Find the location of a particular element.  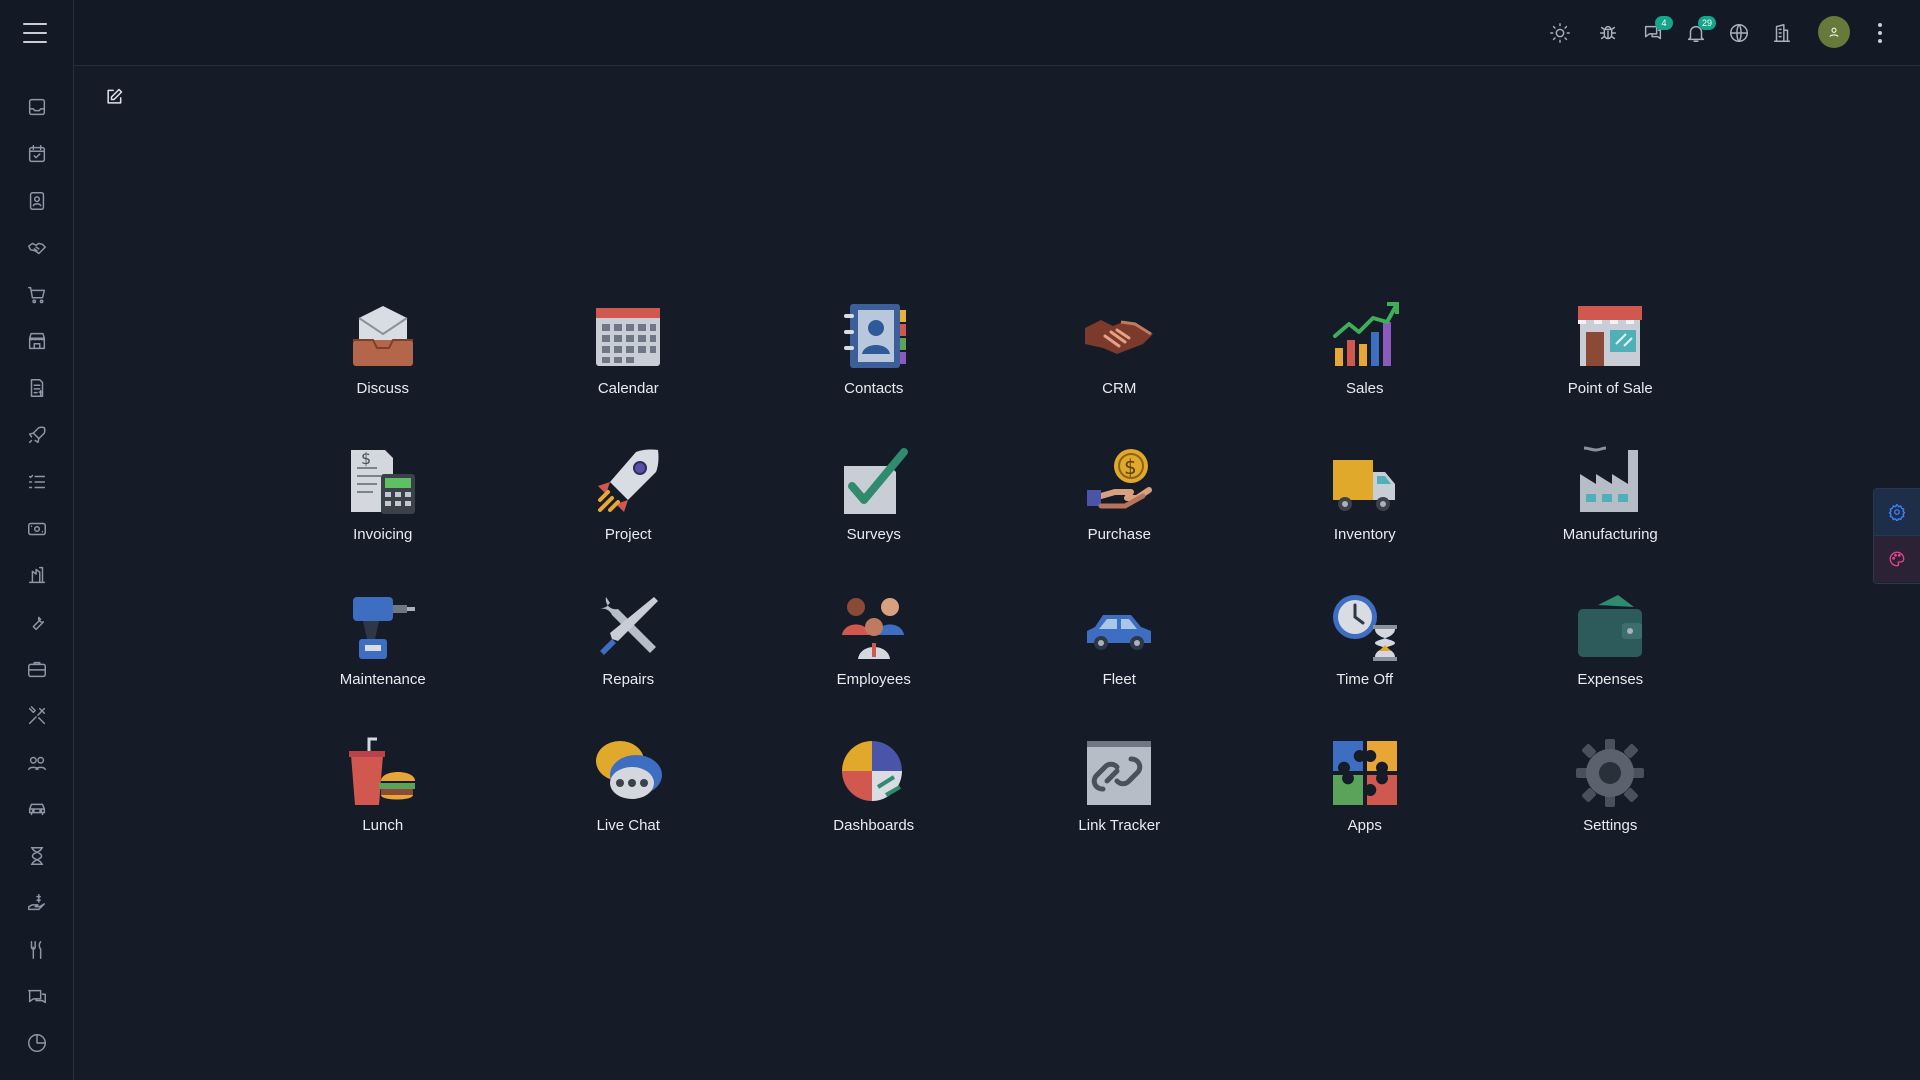

app-sales: Sales is located at coordinates (1365, 373).